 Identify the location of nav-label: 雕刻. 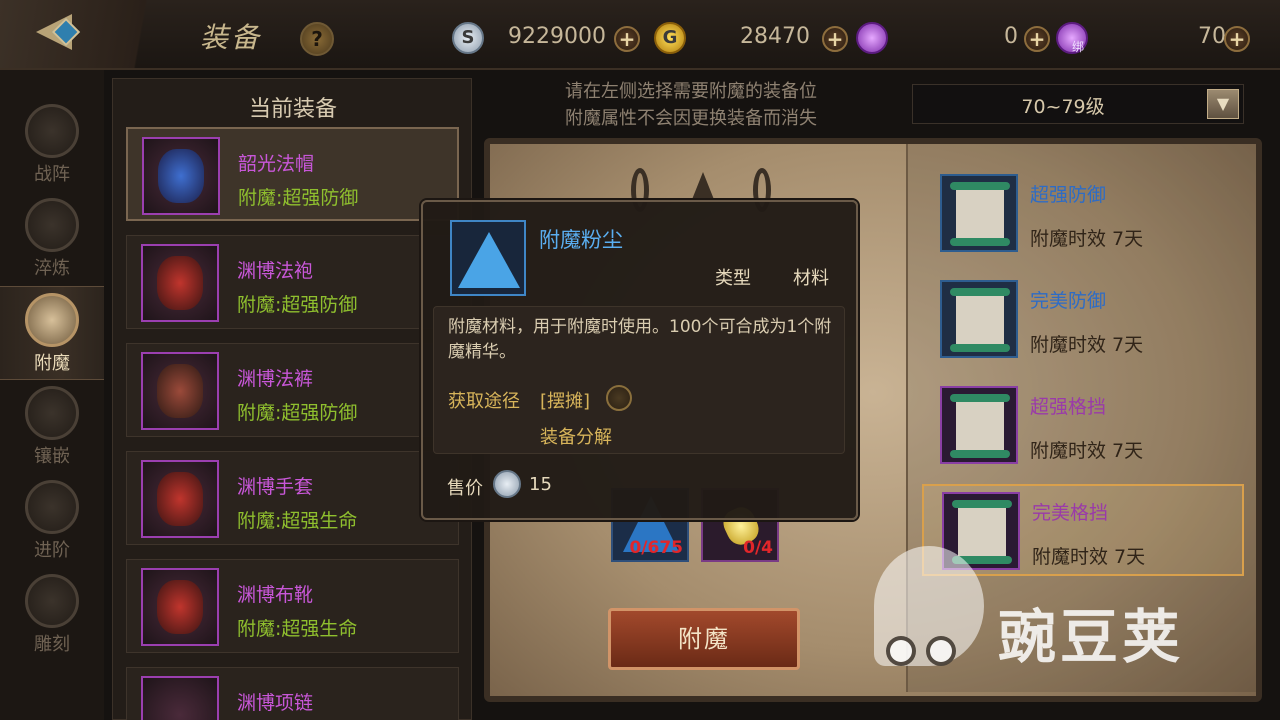
(52, 644).